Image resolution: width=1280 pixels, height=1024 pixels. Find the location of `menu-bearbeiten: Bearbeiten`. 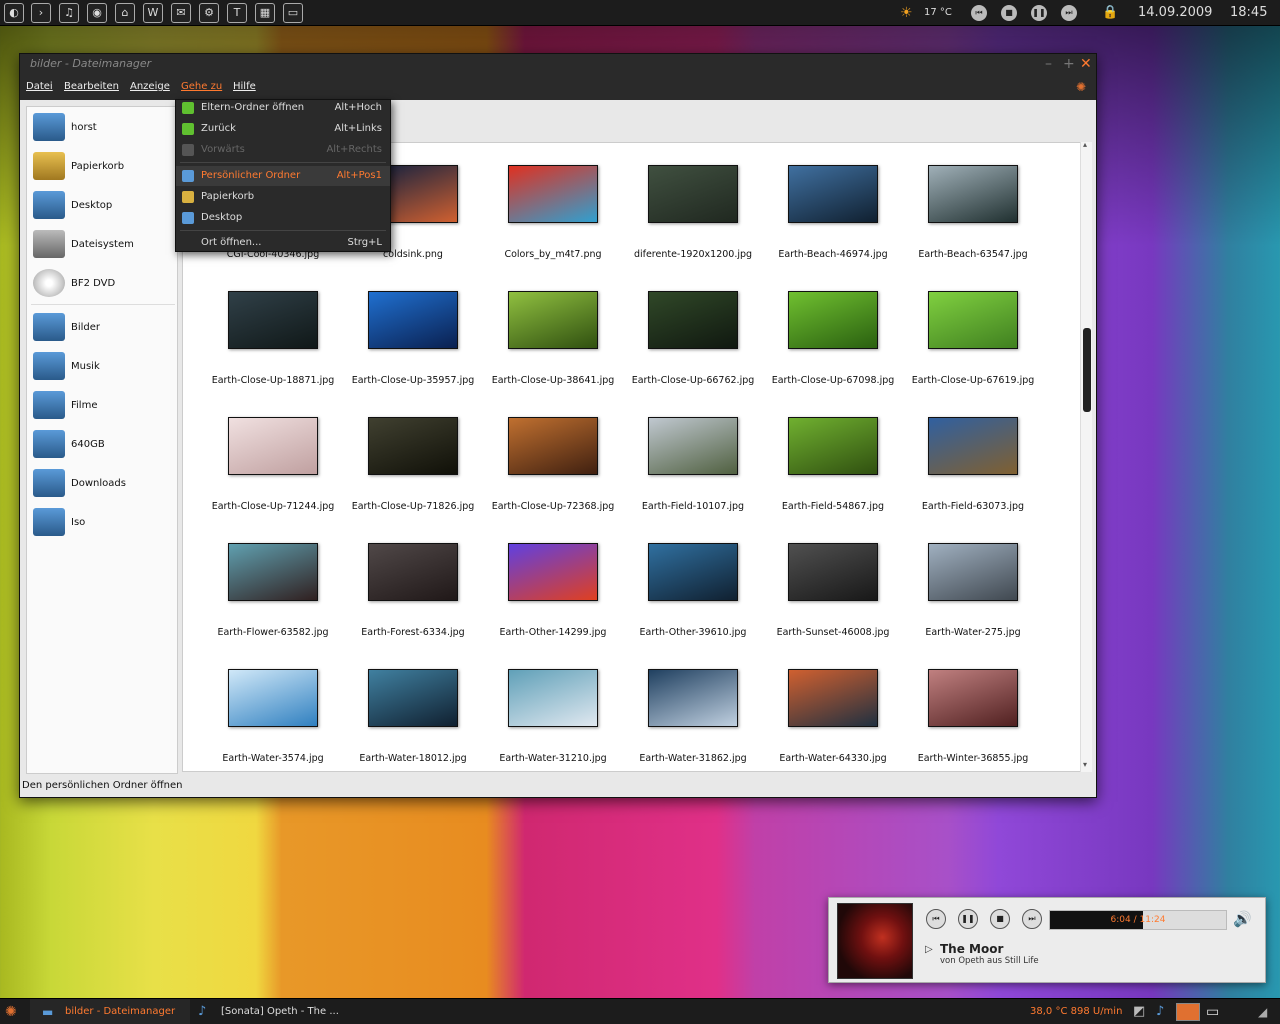

menu-bearbeiten: Bearbeiten is located at coordinates (91, 86).